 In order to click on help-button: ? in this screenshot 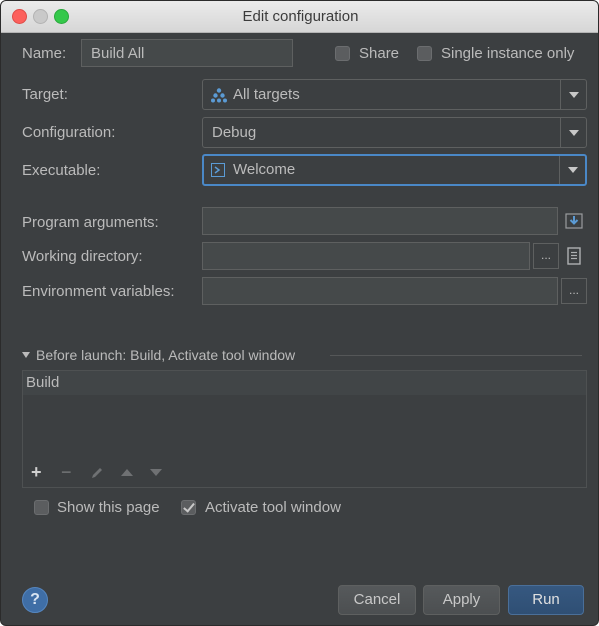, I will do `click(35, 600)`.